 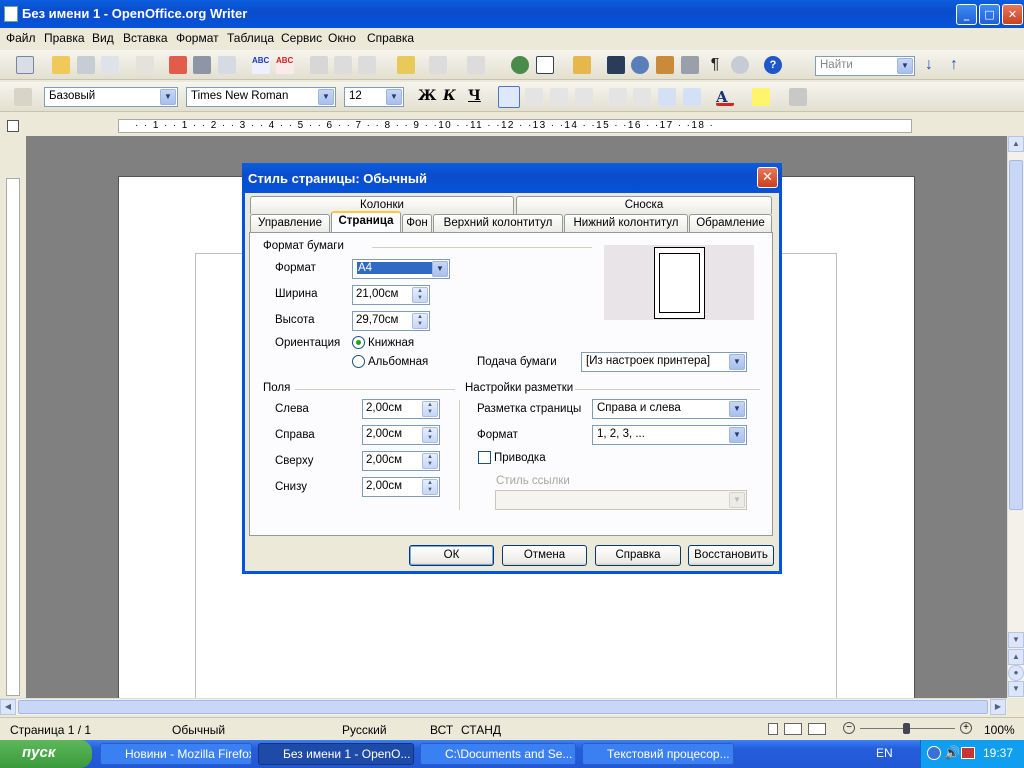 I want to click on maximize-button: □, so click(x=989, y=14).